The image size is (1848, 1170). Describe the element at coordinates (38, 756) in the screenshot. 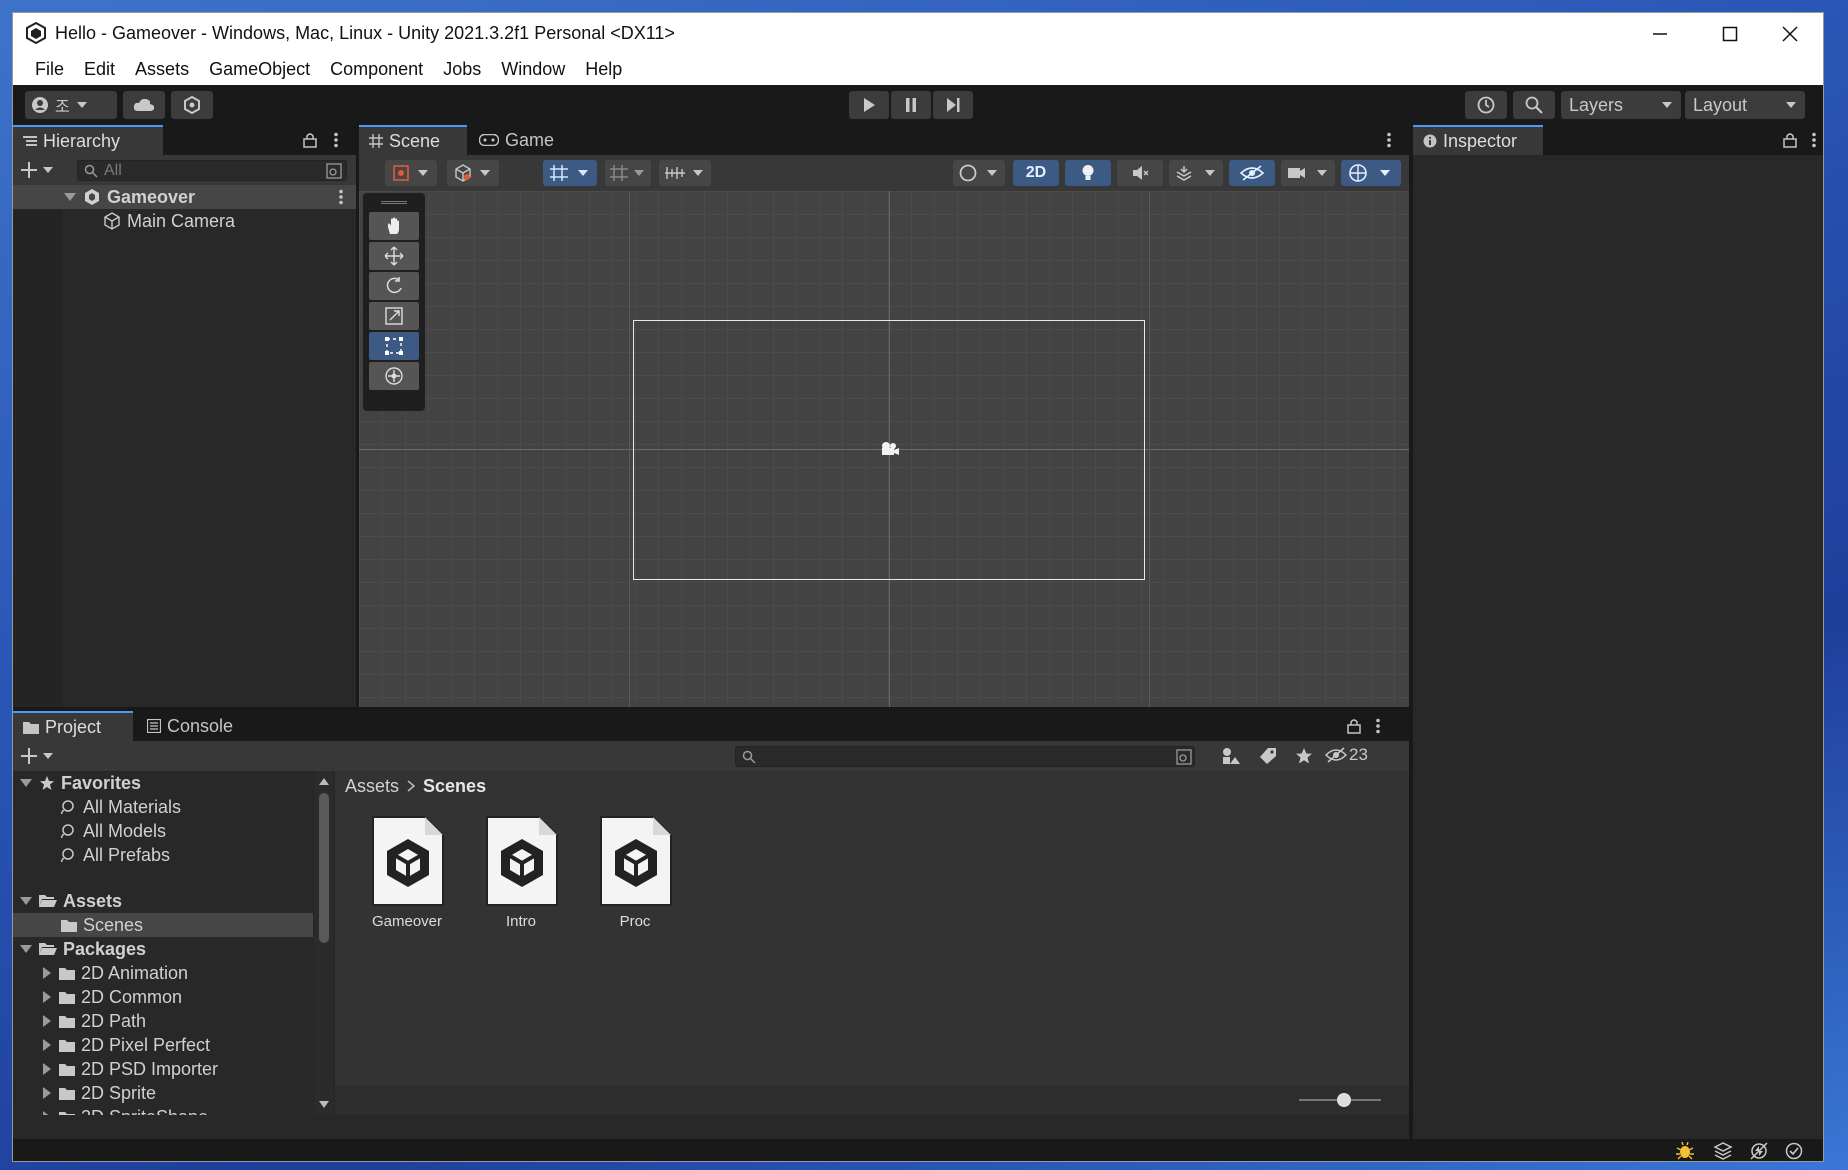

I see `add-icon` at that location.